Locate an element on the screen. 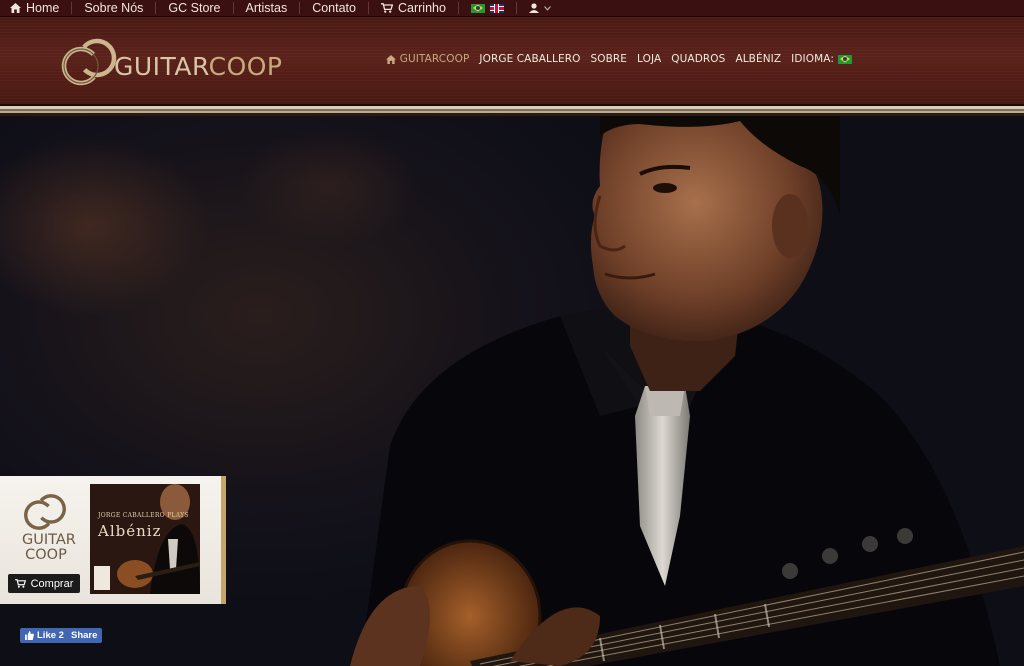 This screenshot has height=666, width=1024. nav-quadros: QUADROS is located at coordinates (698, 59).